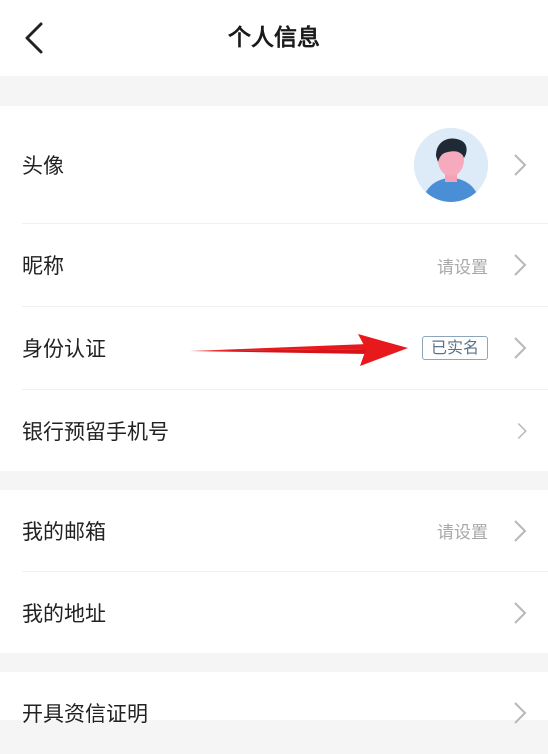 This screenshot has height=754, width=548. Describe the element at coordinates (274, 265) in the screenshot. I see `nickname-row: 昵称 请设置` at that location.